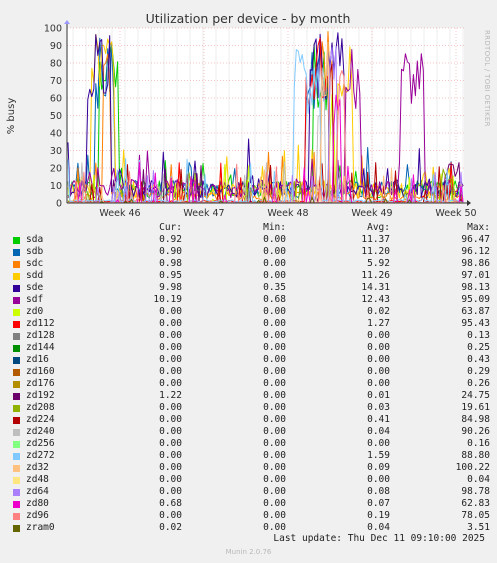  I want to click on y-tick-label: 100, so click(53, 29).